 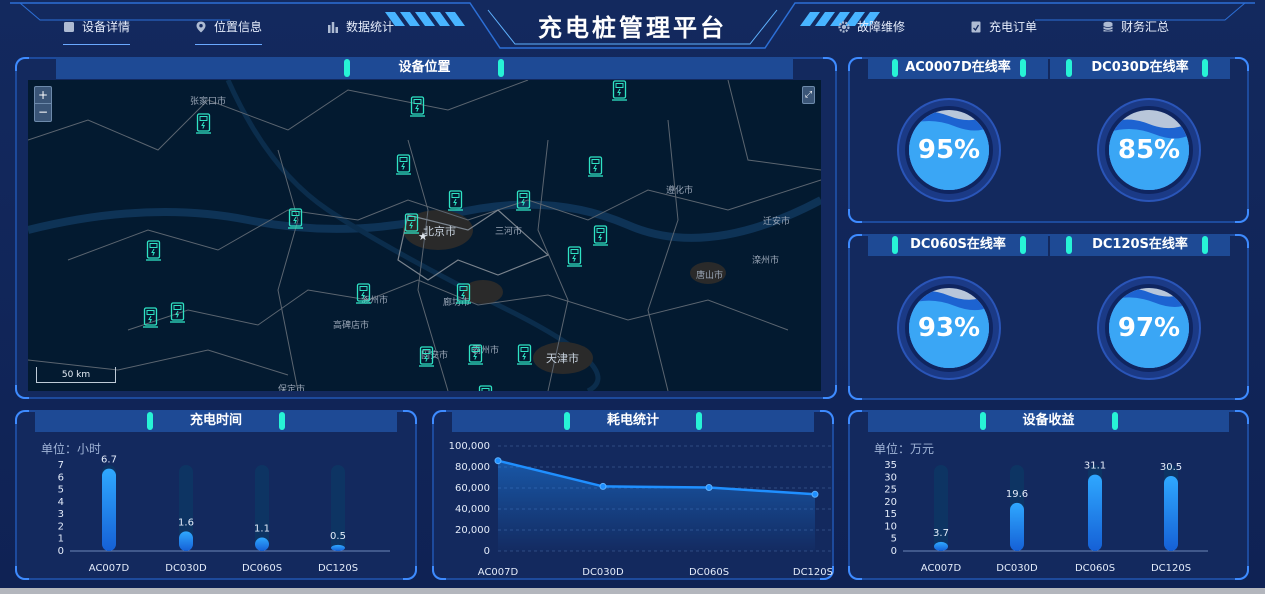 What do you see at coordinates (262, 528) in the screenshot?
I see `bar-value-label: 1.1` at bounding box center [262, 528].